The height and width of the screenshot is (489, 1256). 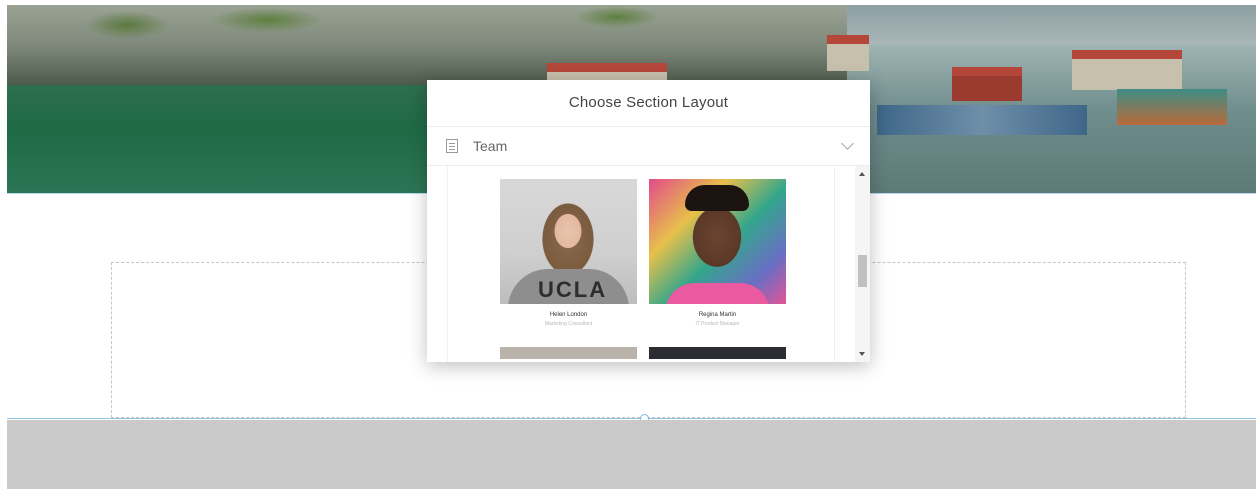 What do you see at coordinates (847, 143) in the screenshot?
I see `chevron-down-icon` at bounding box center [847, 143].